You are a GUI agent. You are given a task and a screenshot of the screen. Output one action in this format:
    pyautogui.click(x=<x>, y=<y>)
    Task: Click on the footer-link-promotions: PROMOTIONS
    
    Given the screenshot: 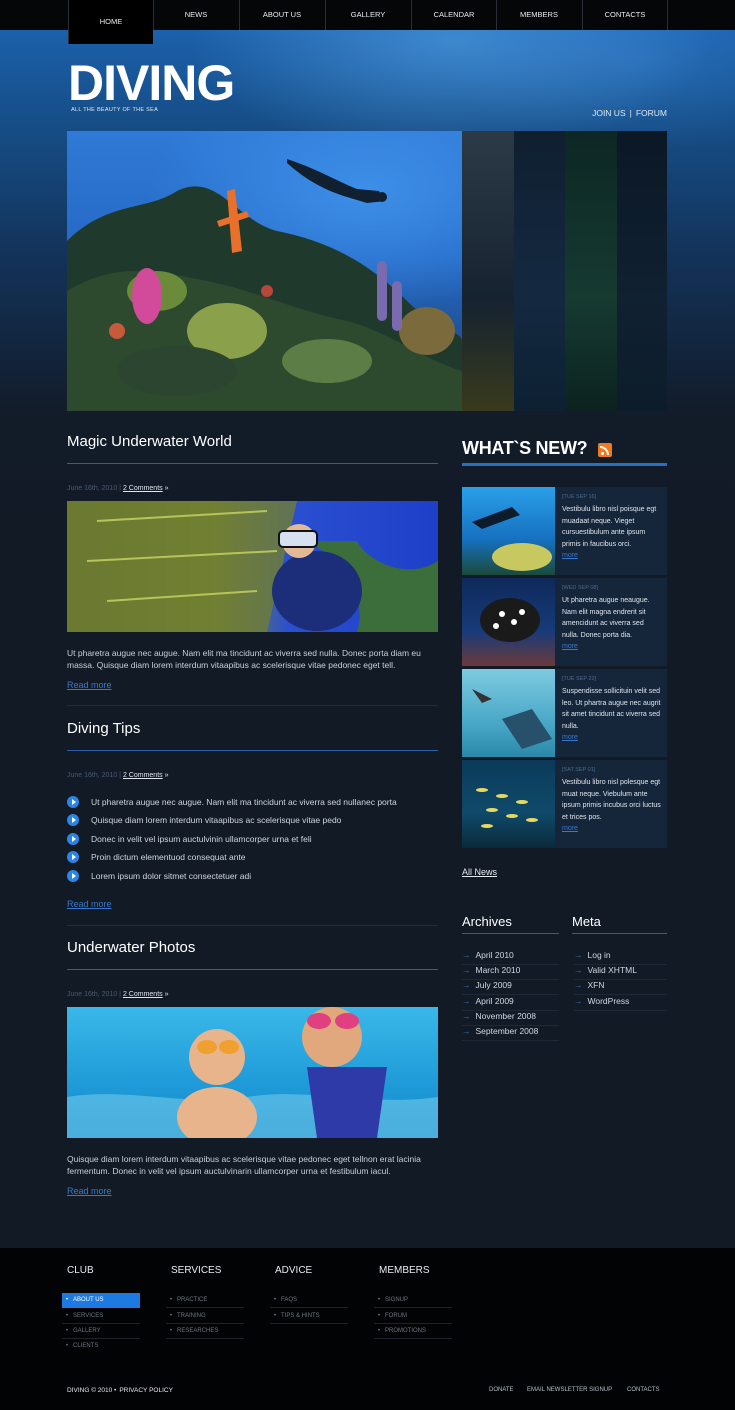 What is the action you would take?
    pyautogui.click(x=413, y=1331)
    